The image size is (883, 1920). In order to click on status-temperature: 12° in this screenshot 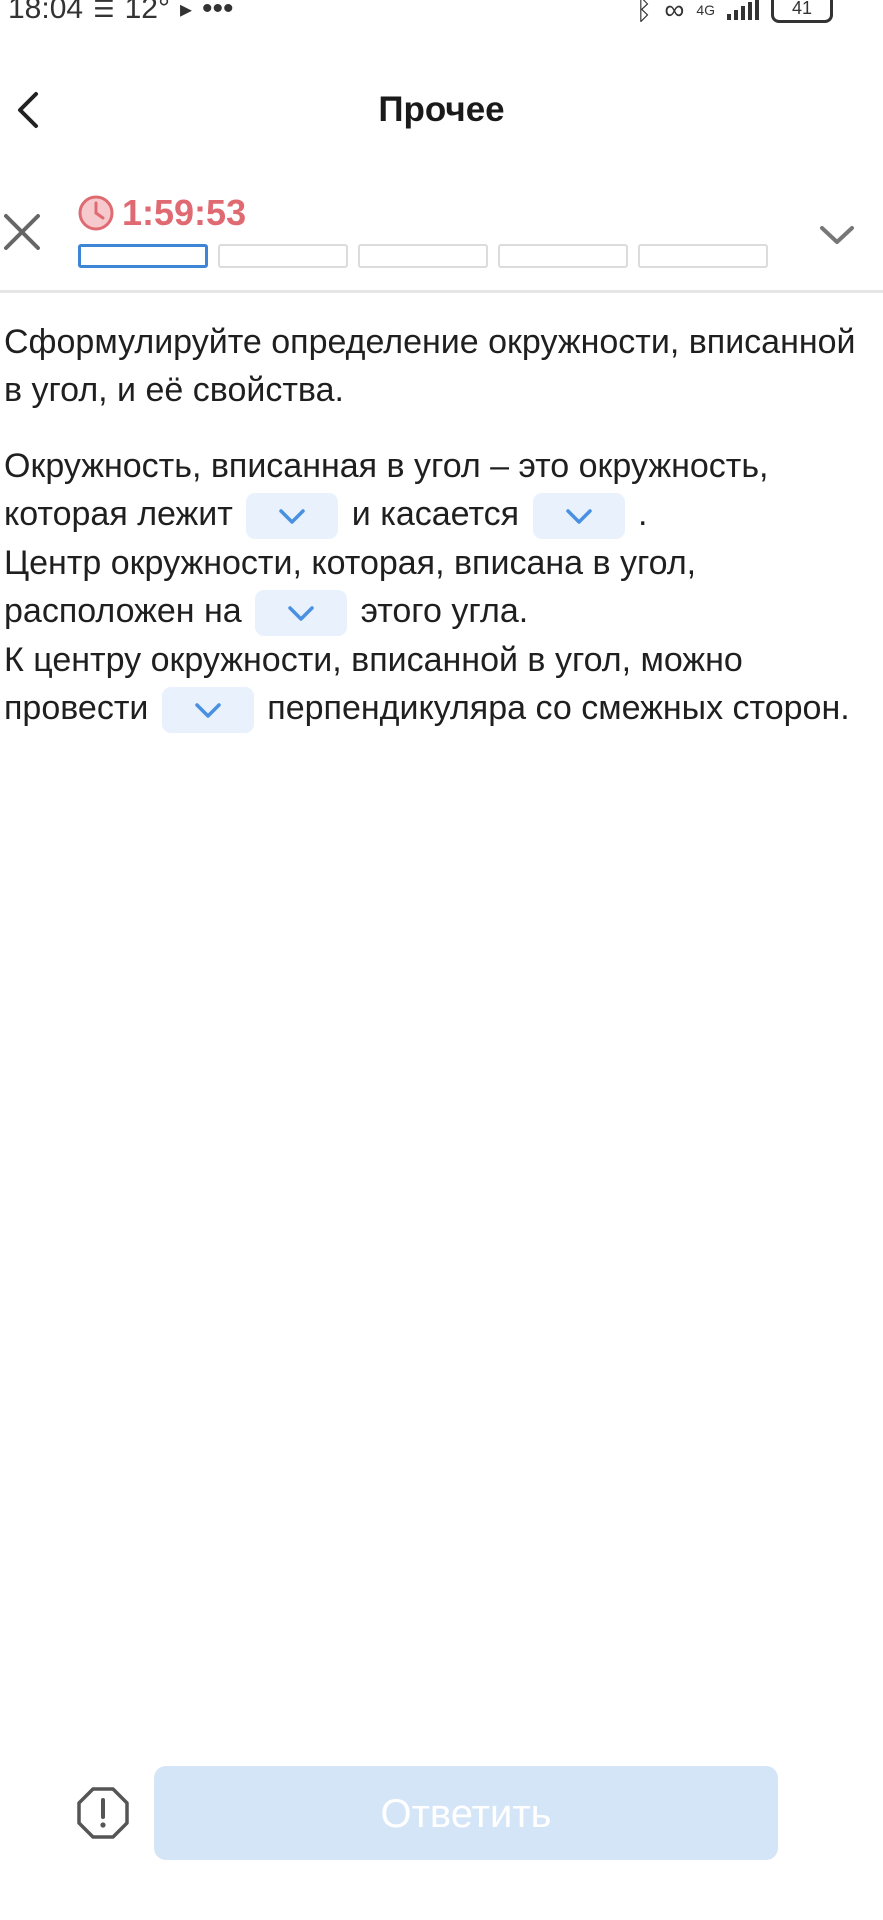, I will do `click(147, 12)`.